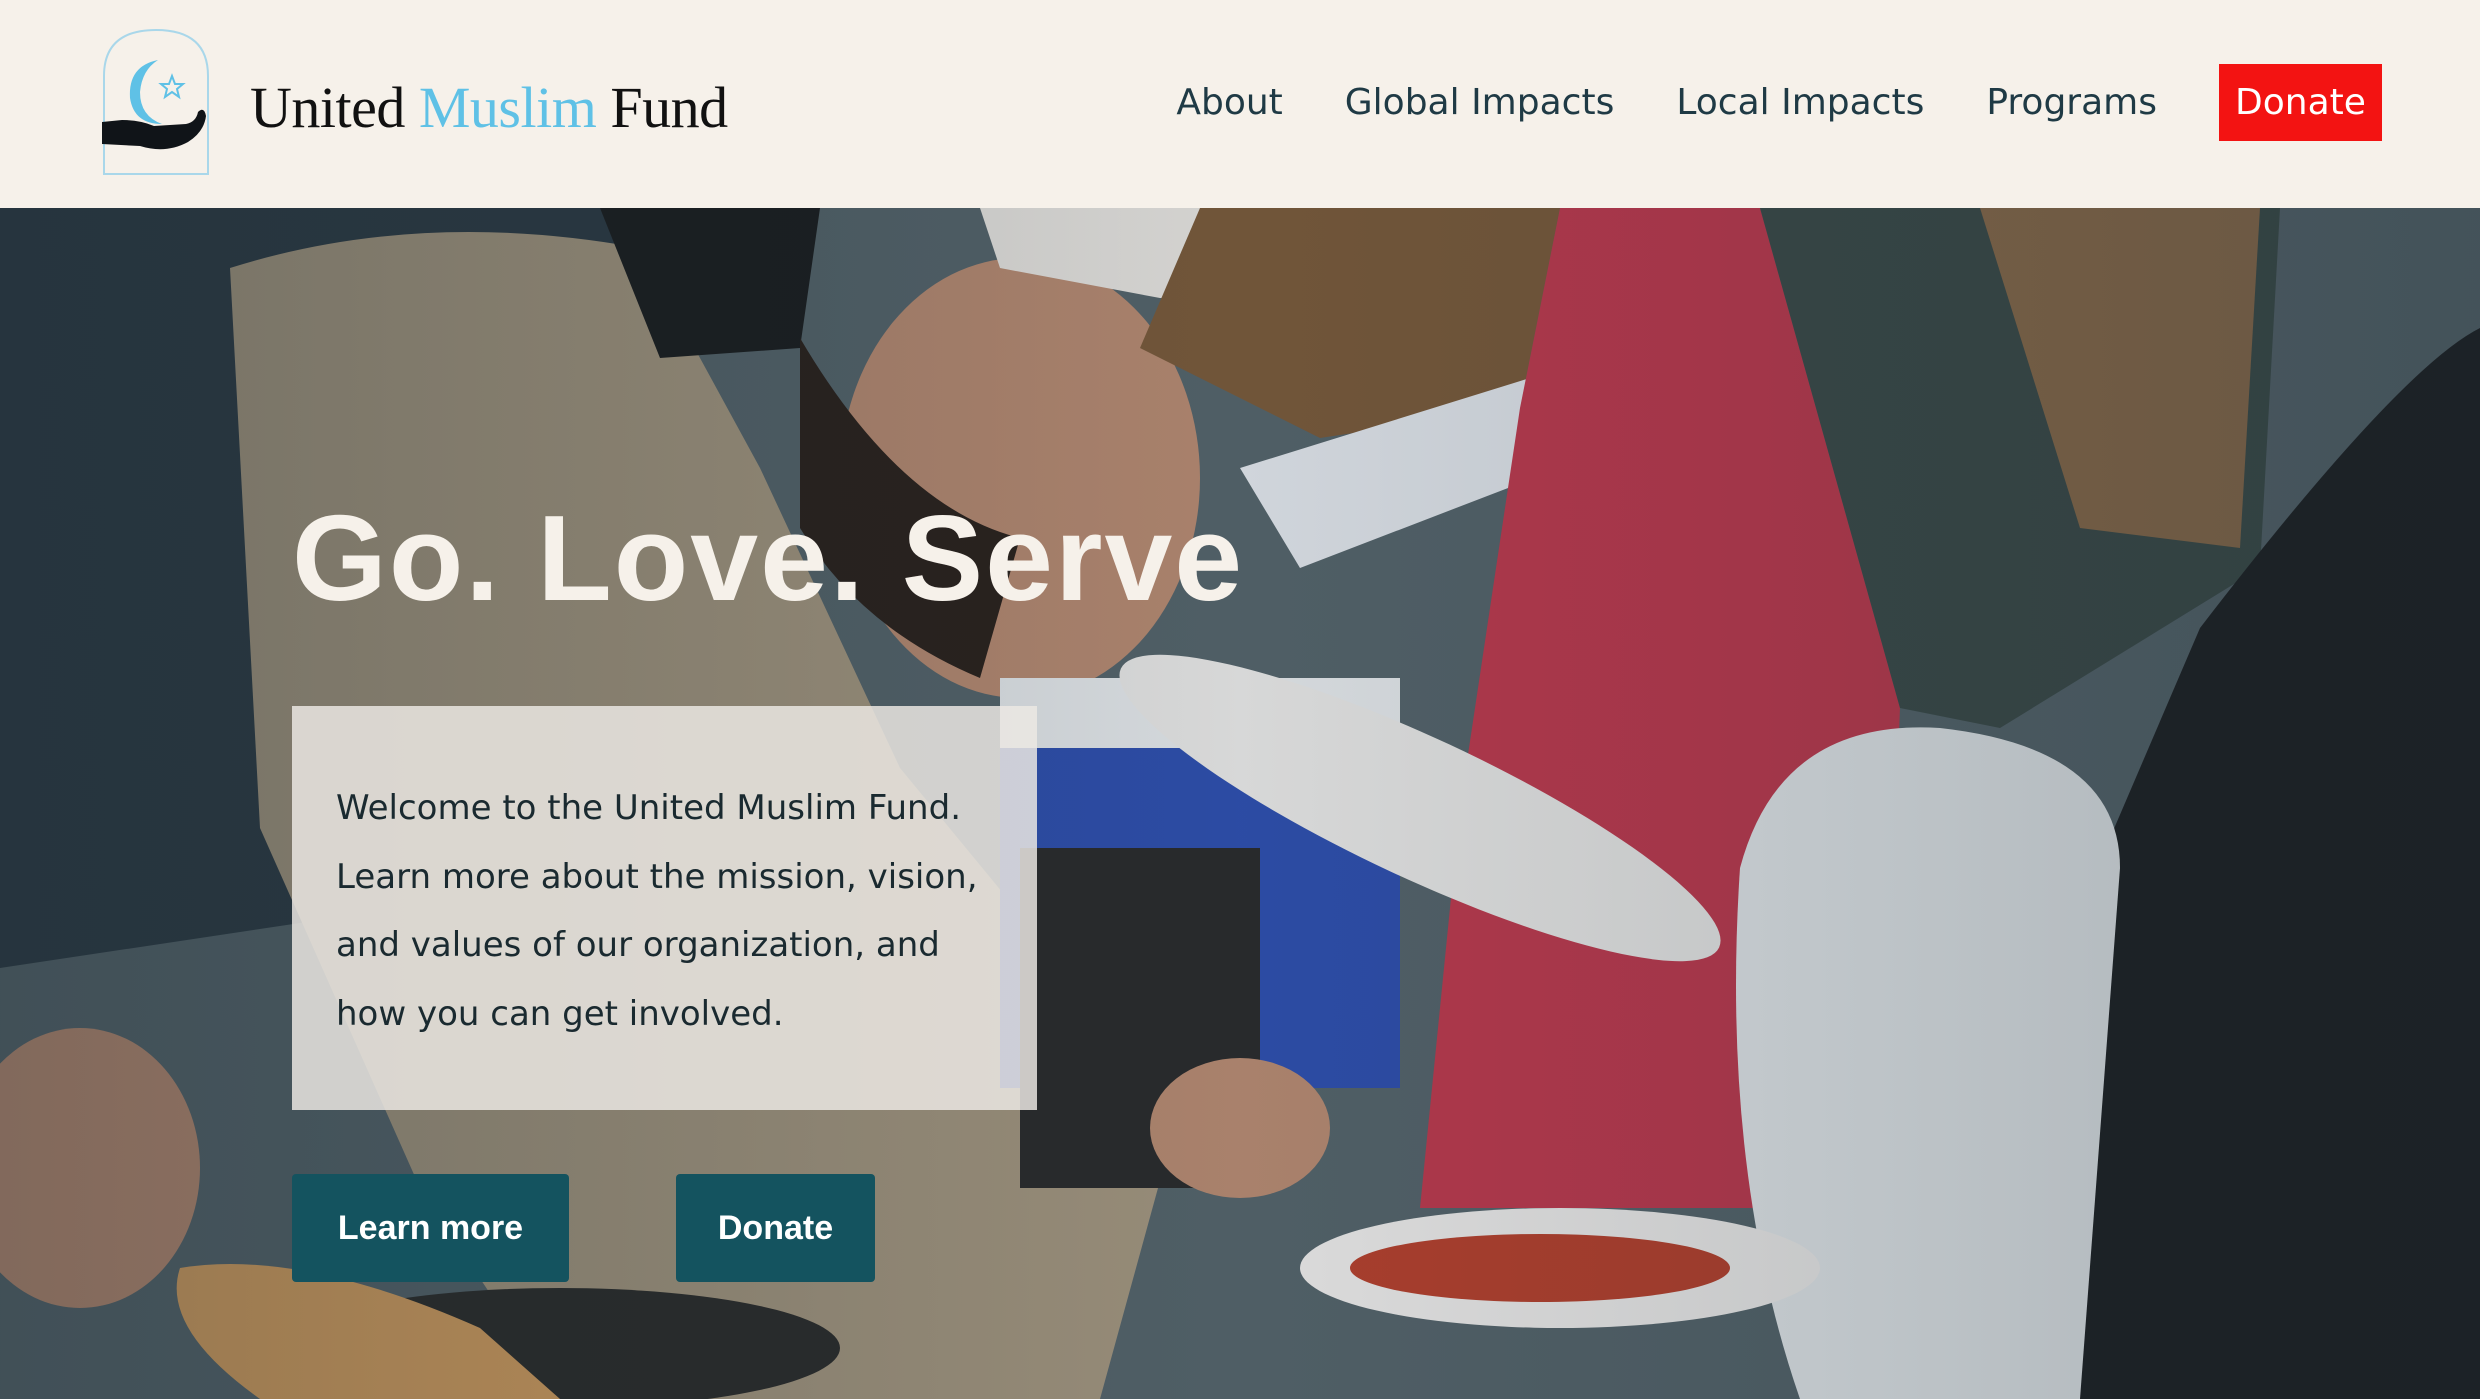  I want to click on logo-word-fund: Fund, so click(669, 107).